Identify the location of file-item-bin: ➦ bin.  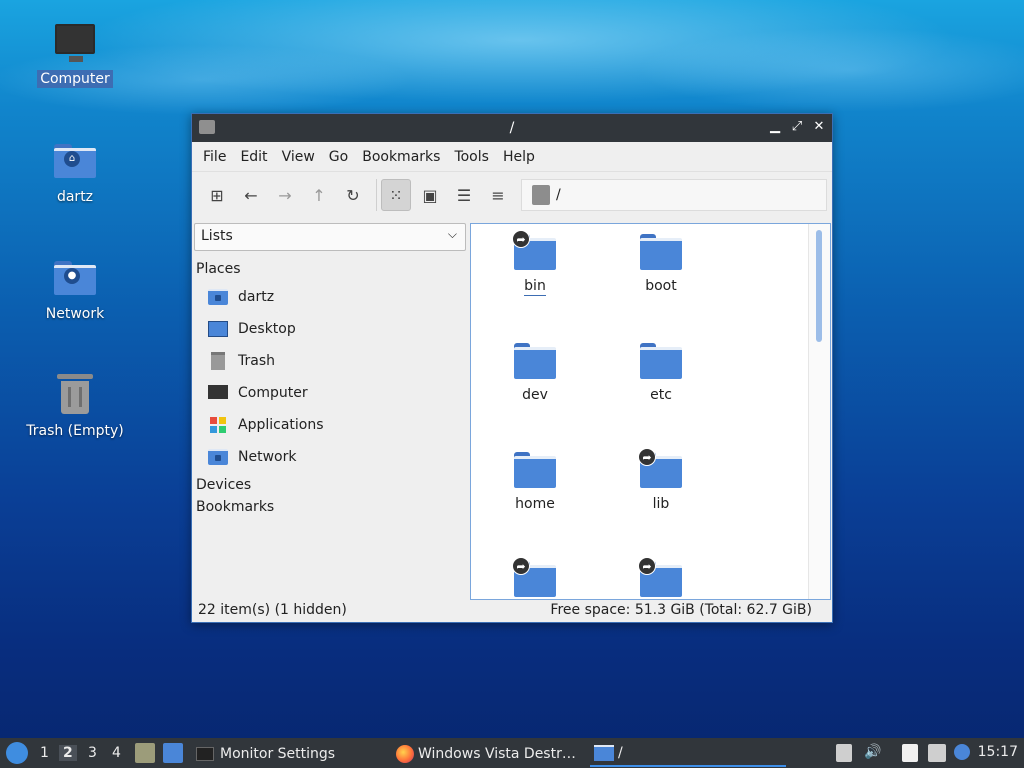
(535, 263).